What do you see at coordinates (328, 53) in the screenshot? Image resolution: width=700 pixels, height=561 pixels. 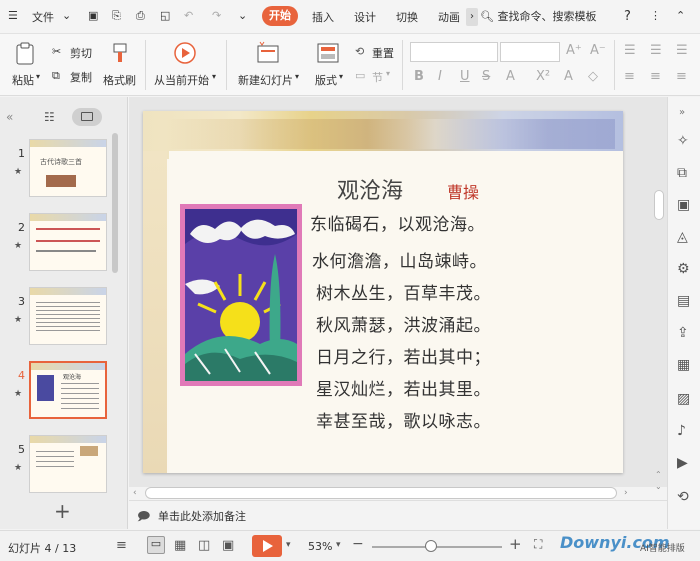 I see `layout-icon` at bounding box center [328, 53].